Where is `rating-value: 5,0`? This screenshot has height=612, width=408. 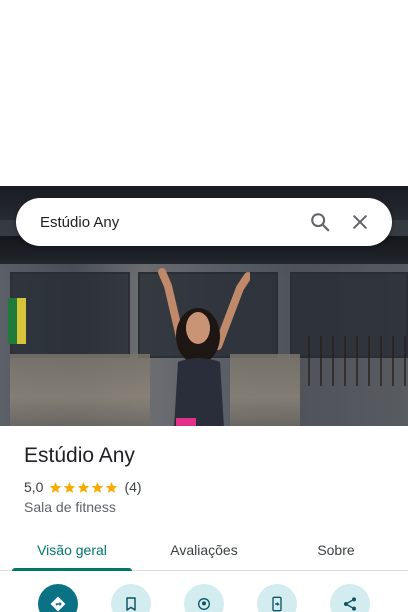
rating-value: 5,0 is located at coordinates (34, 487).